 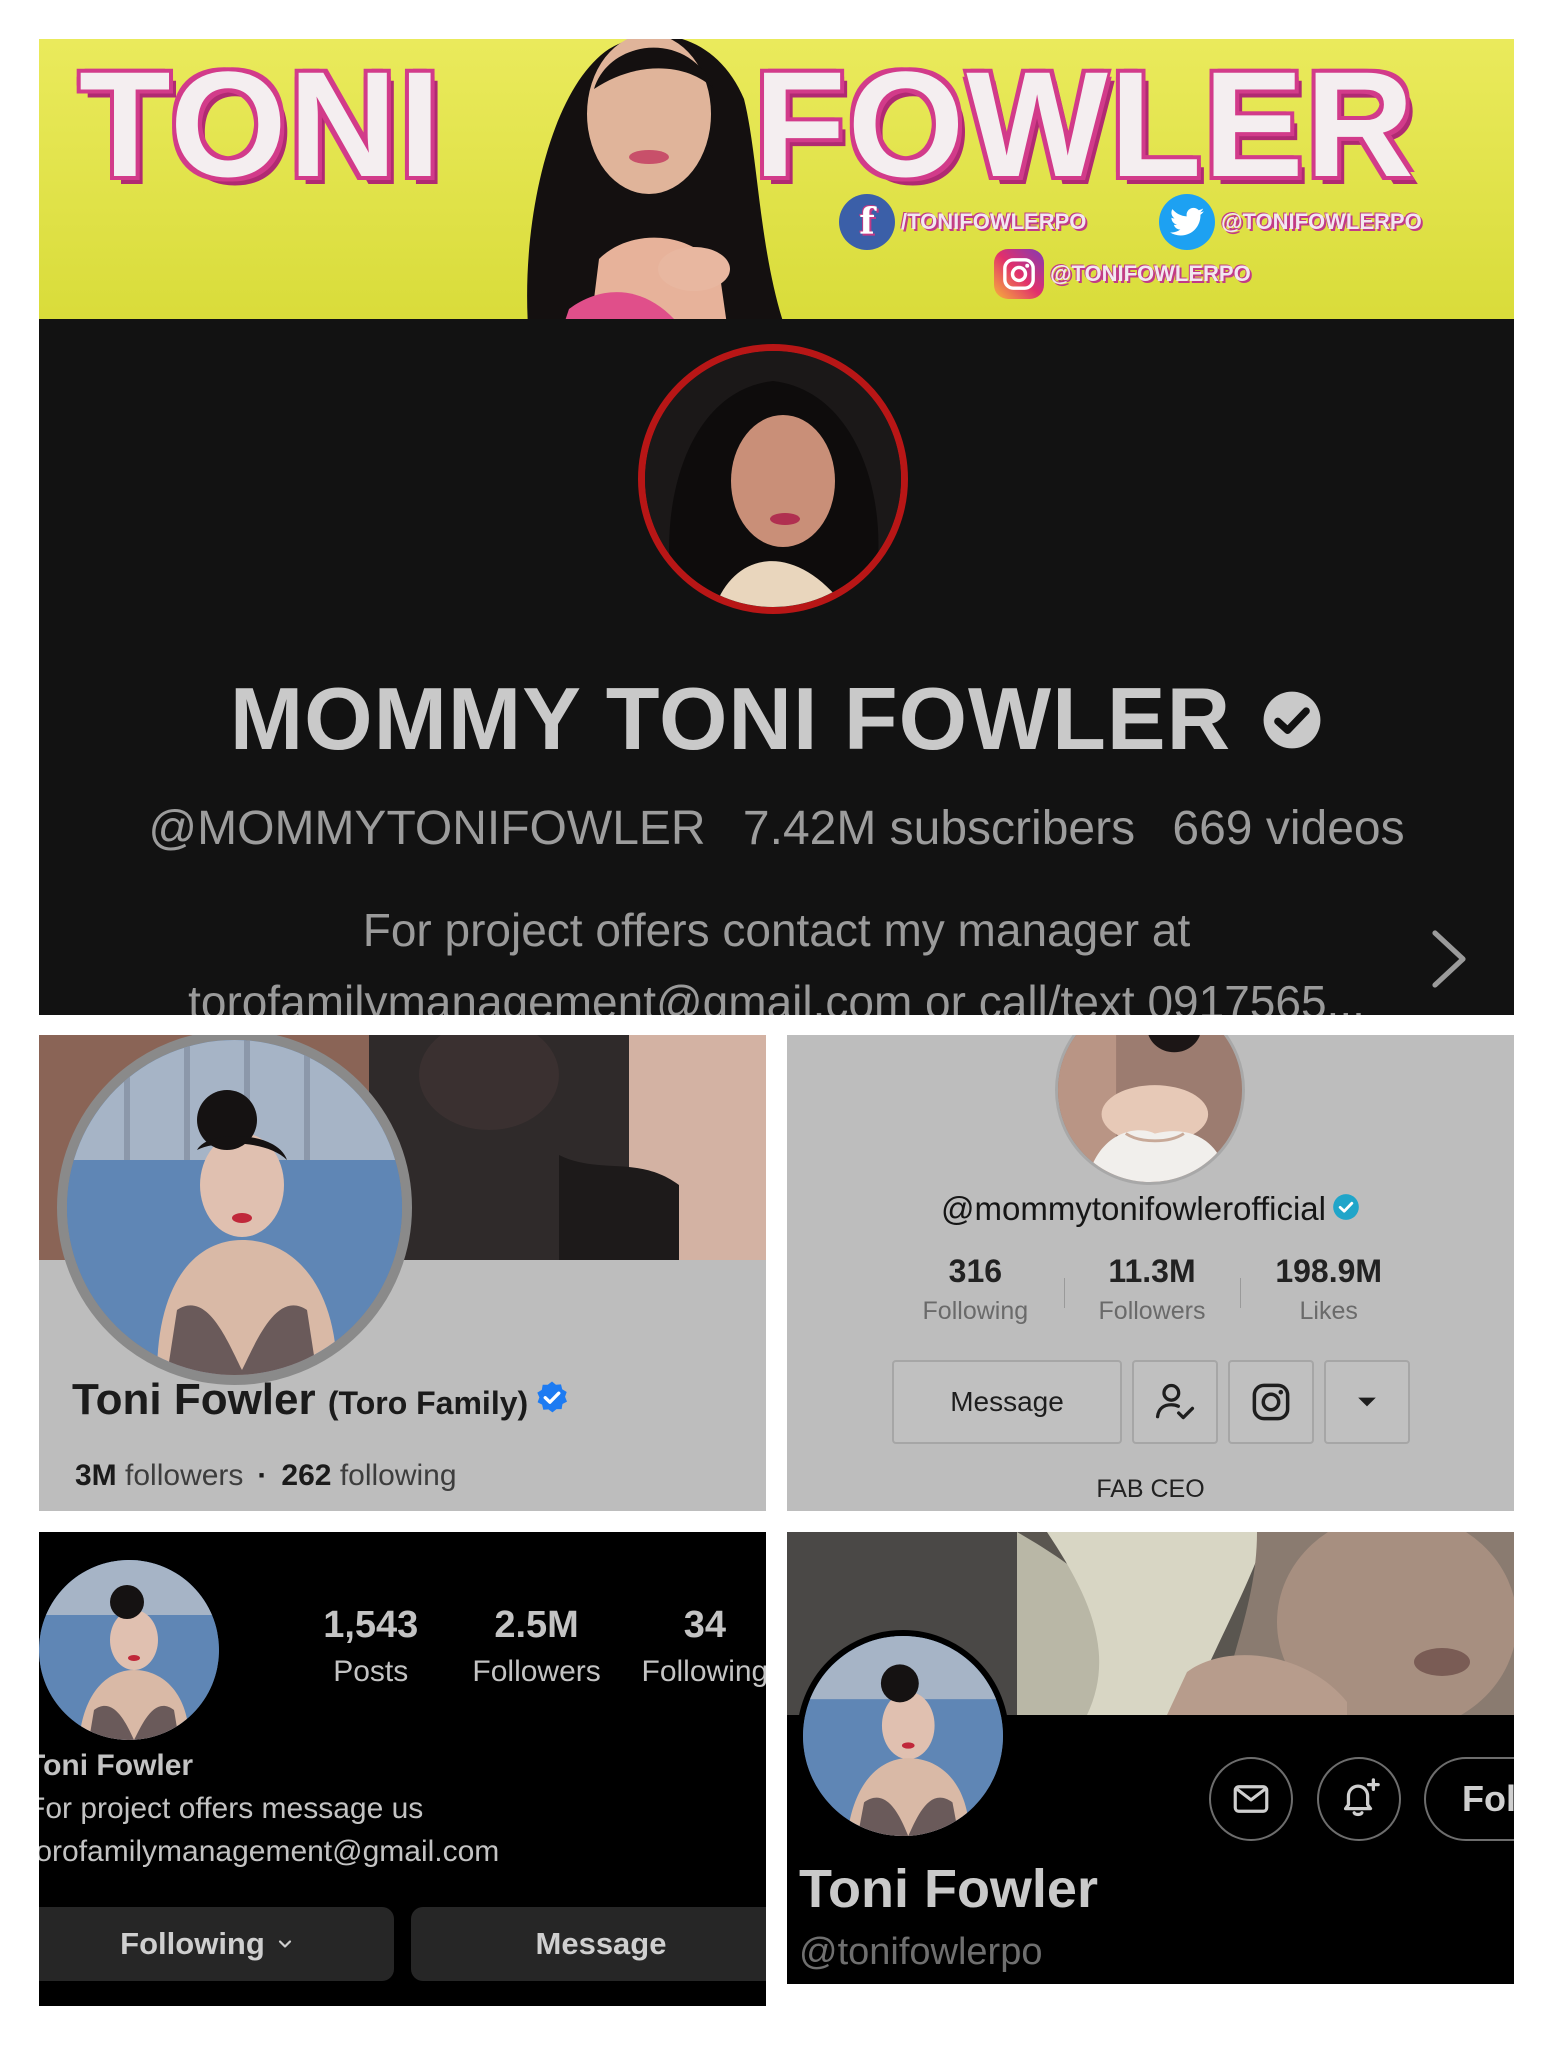 I want to click on facebook-icon: f, so click(x=867, y=222).